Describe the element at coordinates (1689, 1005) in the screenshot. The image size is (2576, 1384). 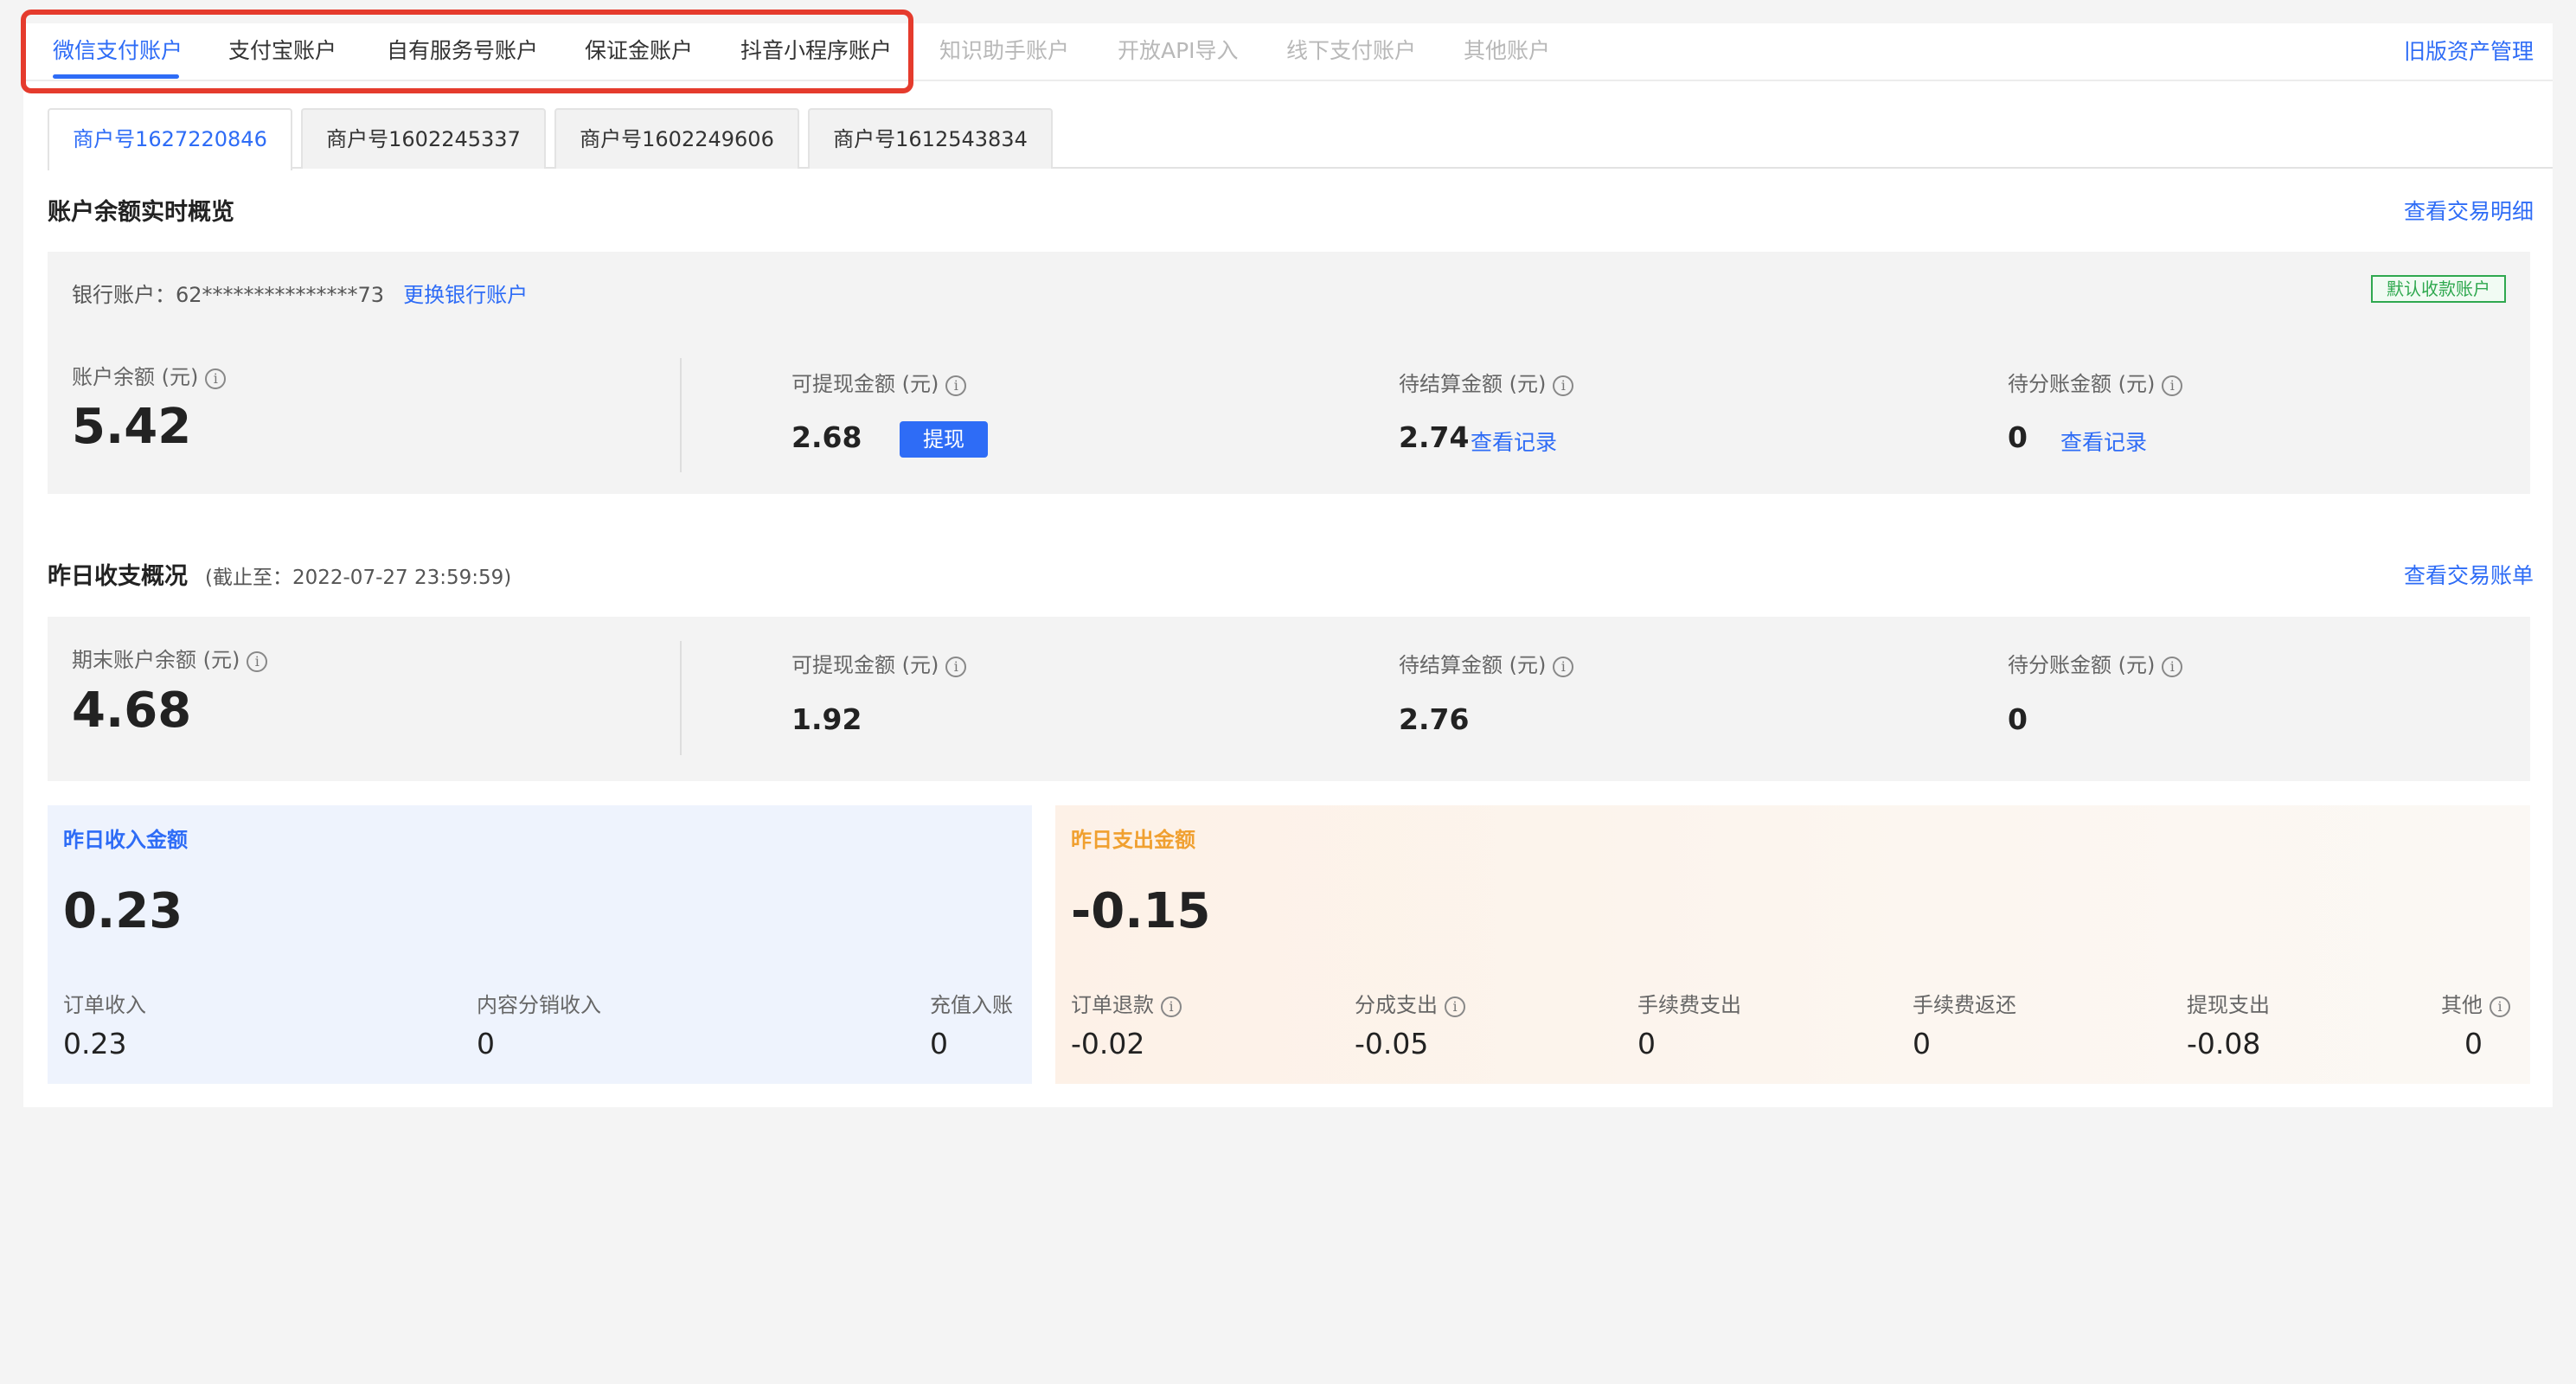
I see `fee-expense-label: 手续费支出` at that location.